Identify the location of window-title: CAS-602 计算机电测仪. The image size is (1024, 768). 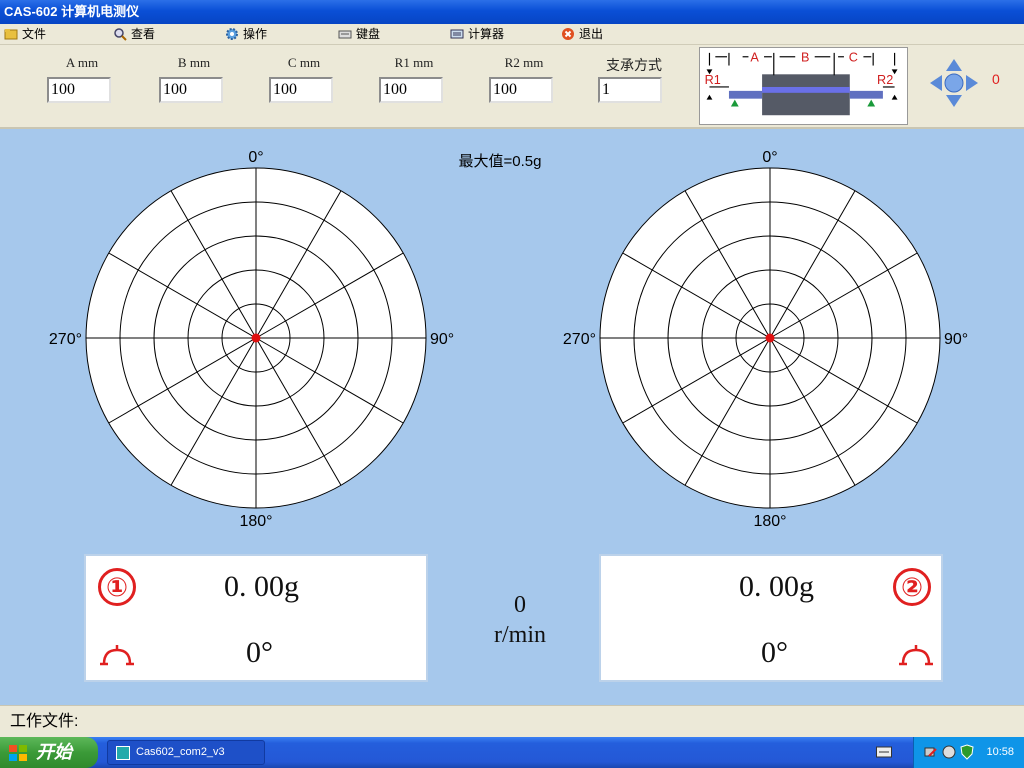
(512, 12).